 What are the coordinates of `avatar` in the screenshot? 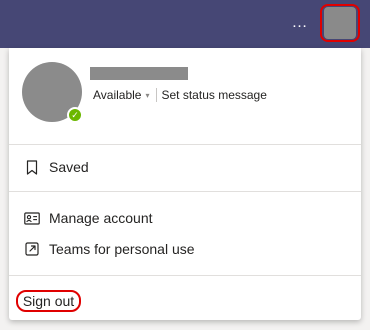 It's located at (340, 23).